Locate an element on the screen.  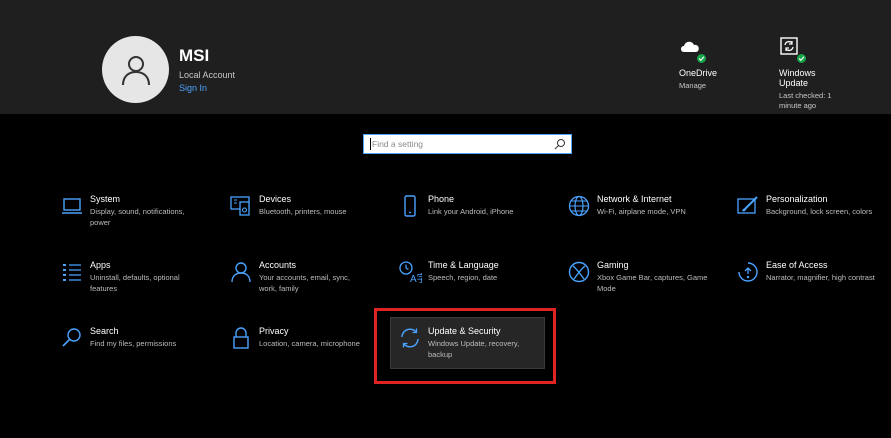
tile-search: Search Find my files, permissions is located at coordinates (130, 338).